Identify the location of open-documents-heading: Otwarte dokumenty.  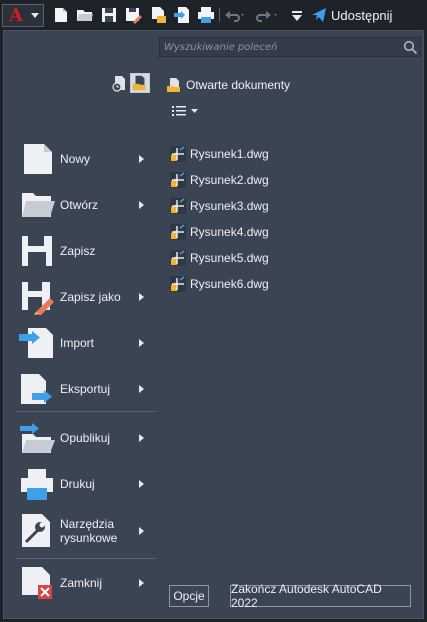
(228, 85).